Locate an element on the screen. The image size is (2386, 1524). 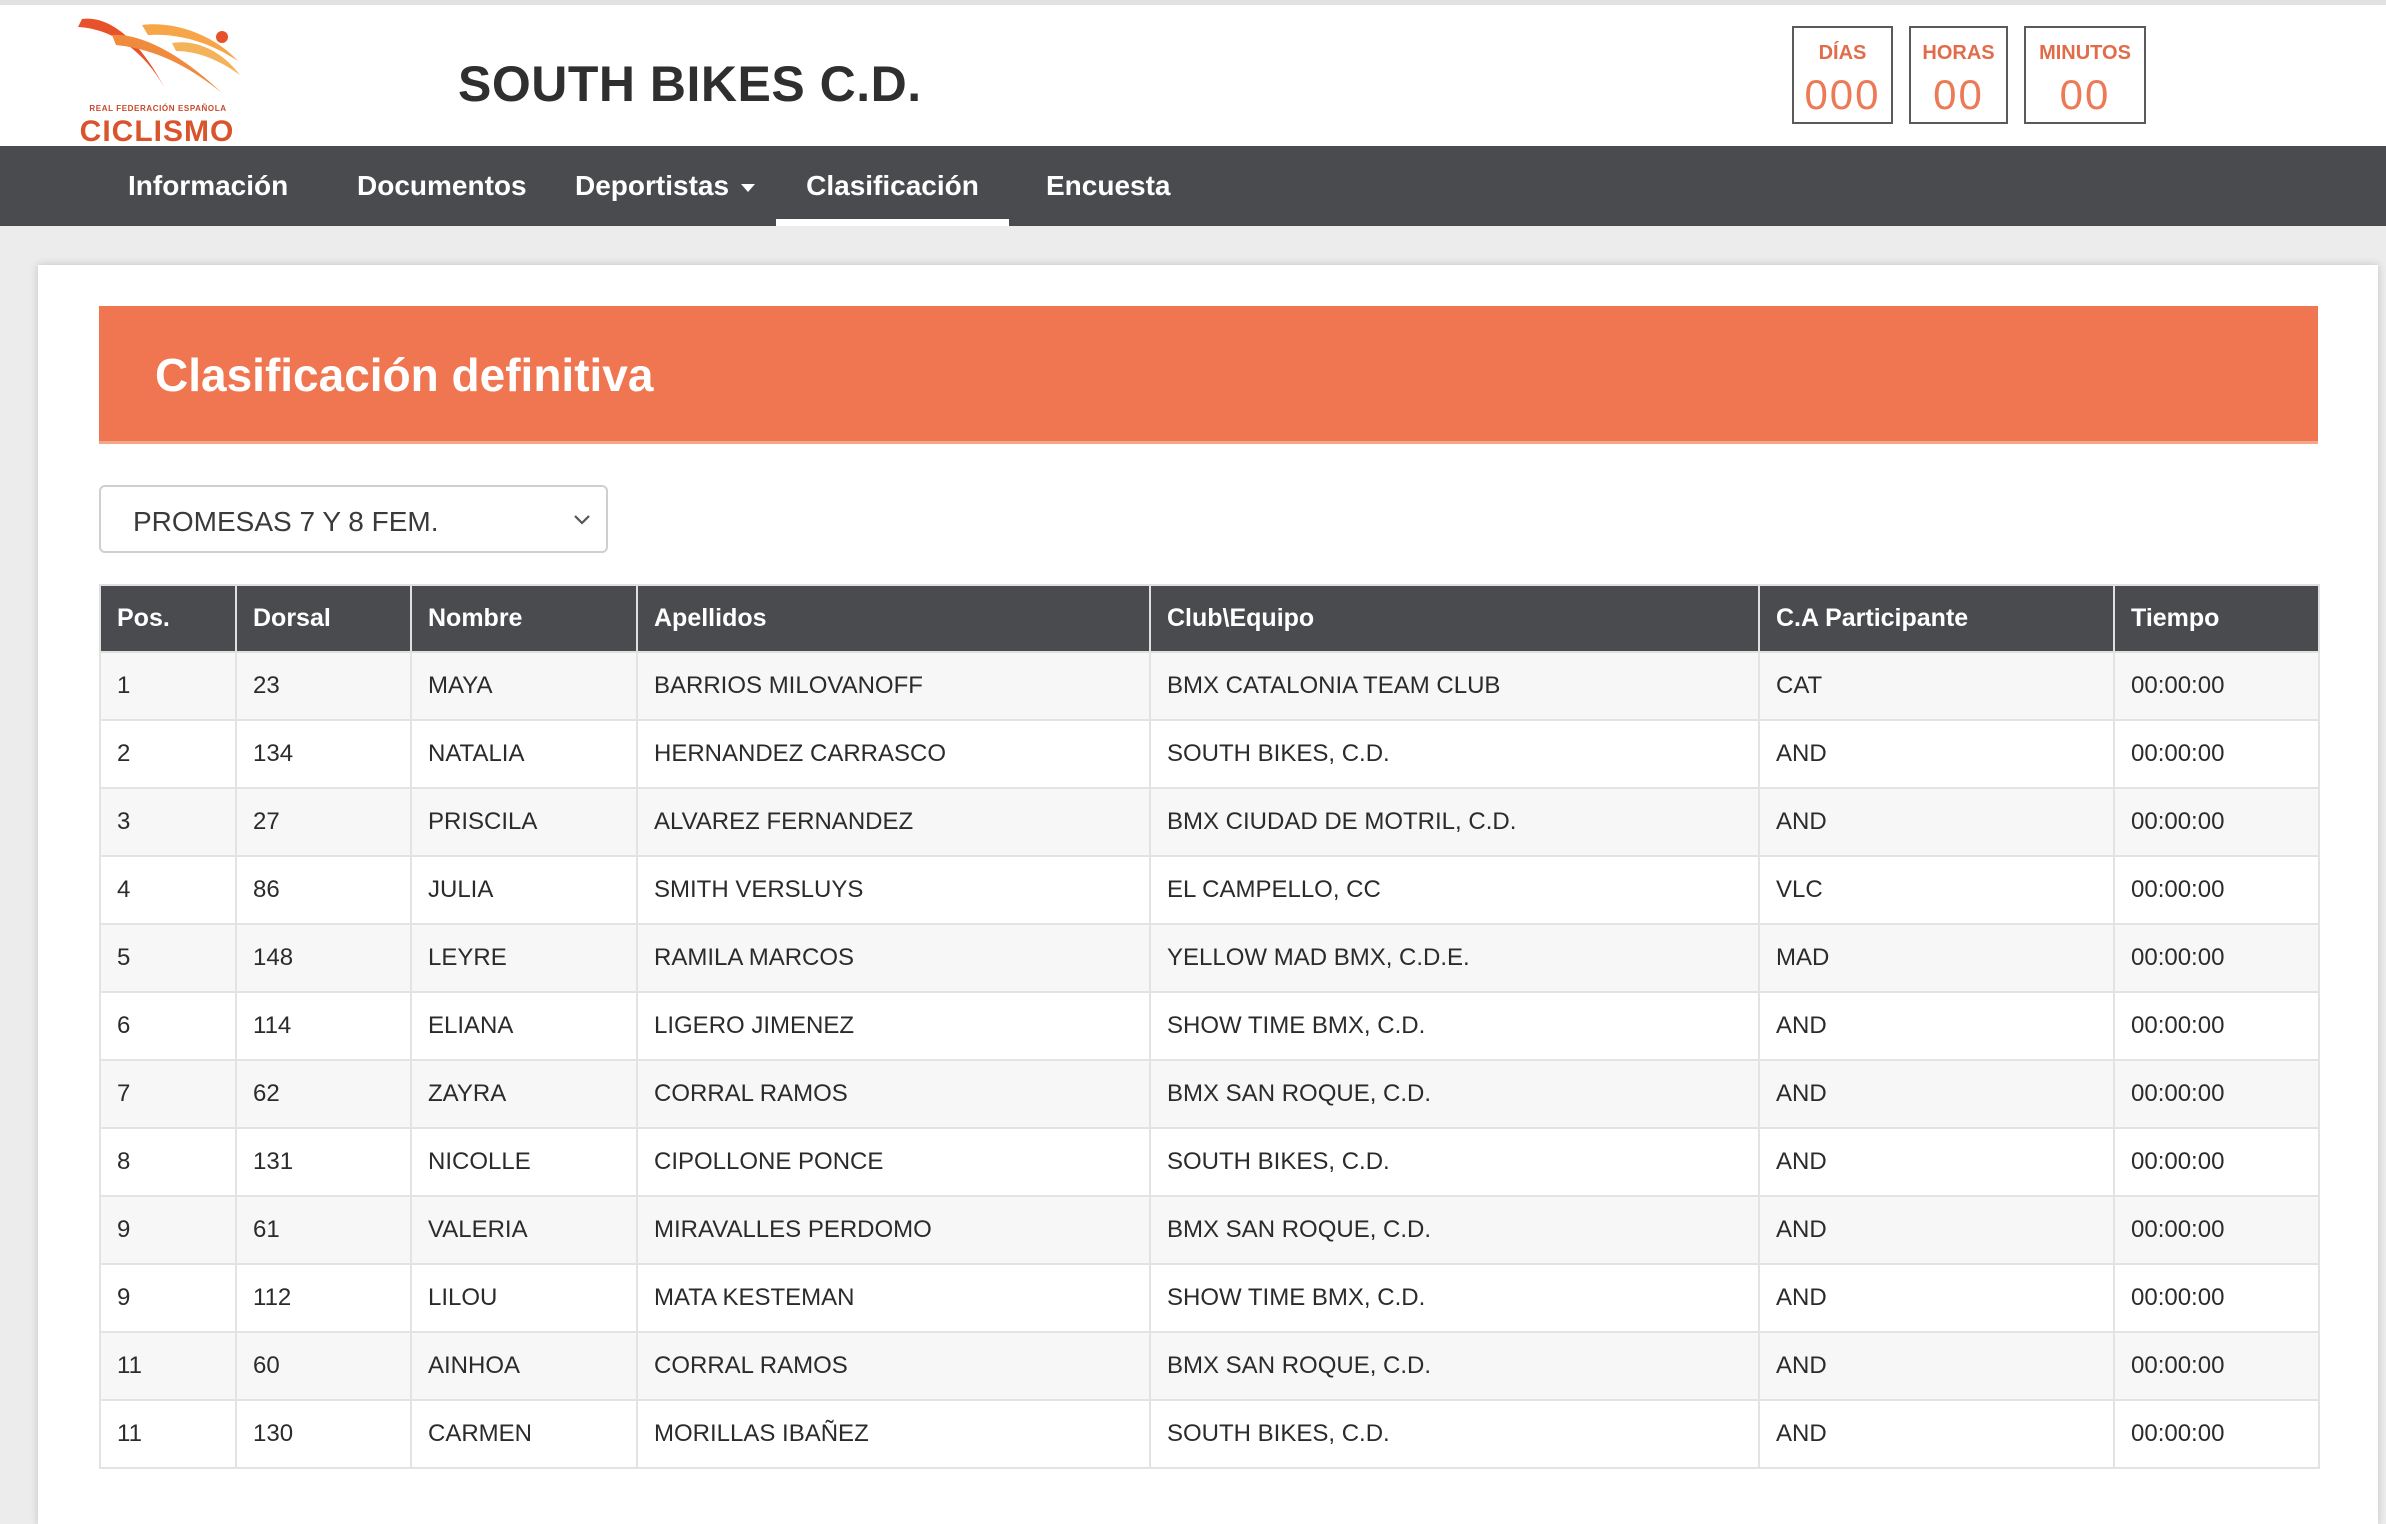
nav-item-informacion: Información is located at coordinates (208, 186).